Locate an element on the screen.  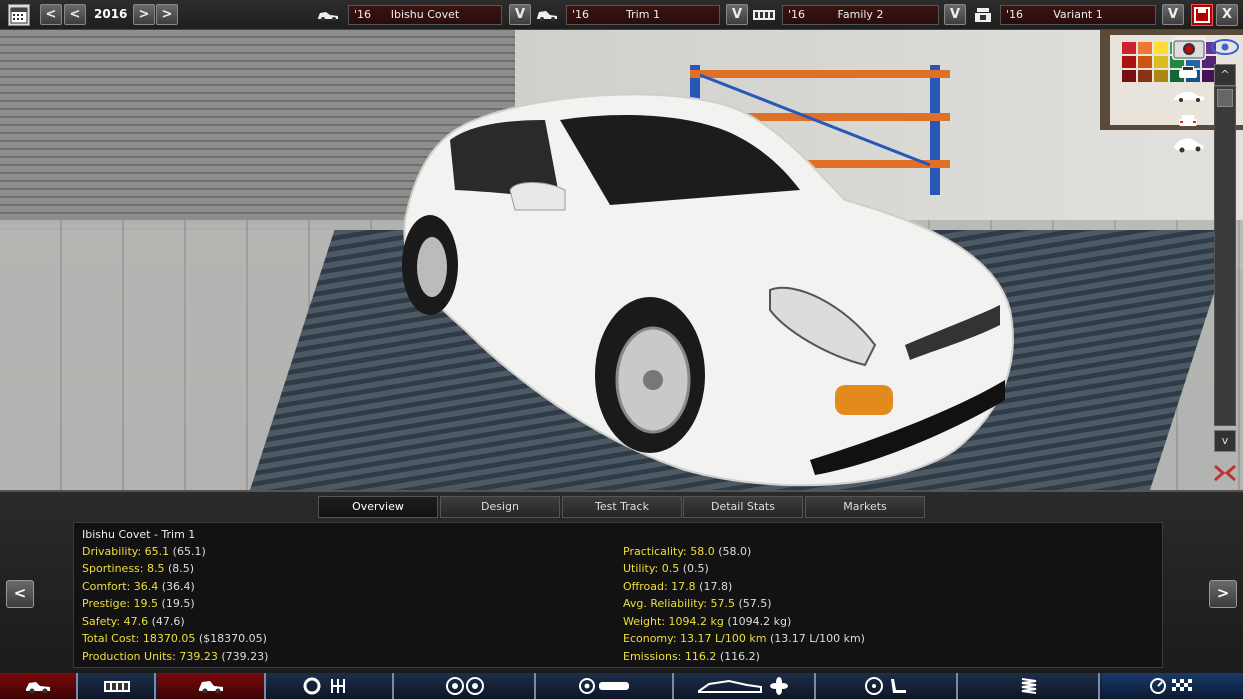
model-dropdown-button: V is located at coordinates (520, 14).